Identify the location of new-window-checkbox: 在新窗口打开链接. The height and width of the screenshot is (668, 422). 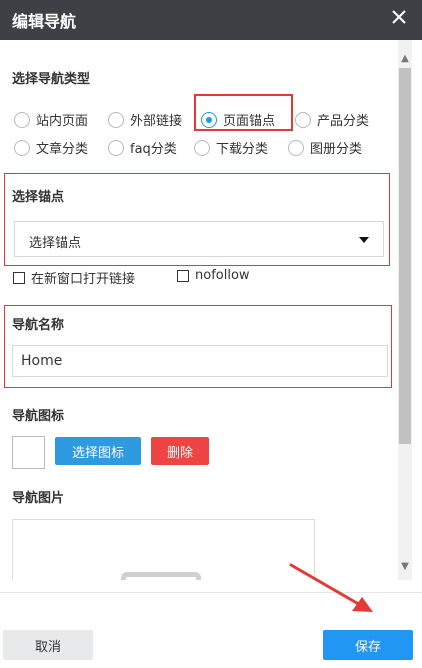
(74, 277).